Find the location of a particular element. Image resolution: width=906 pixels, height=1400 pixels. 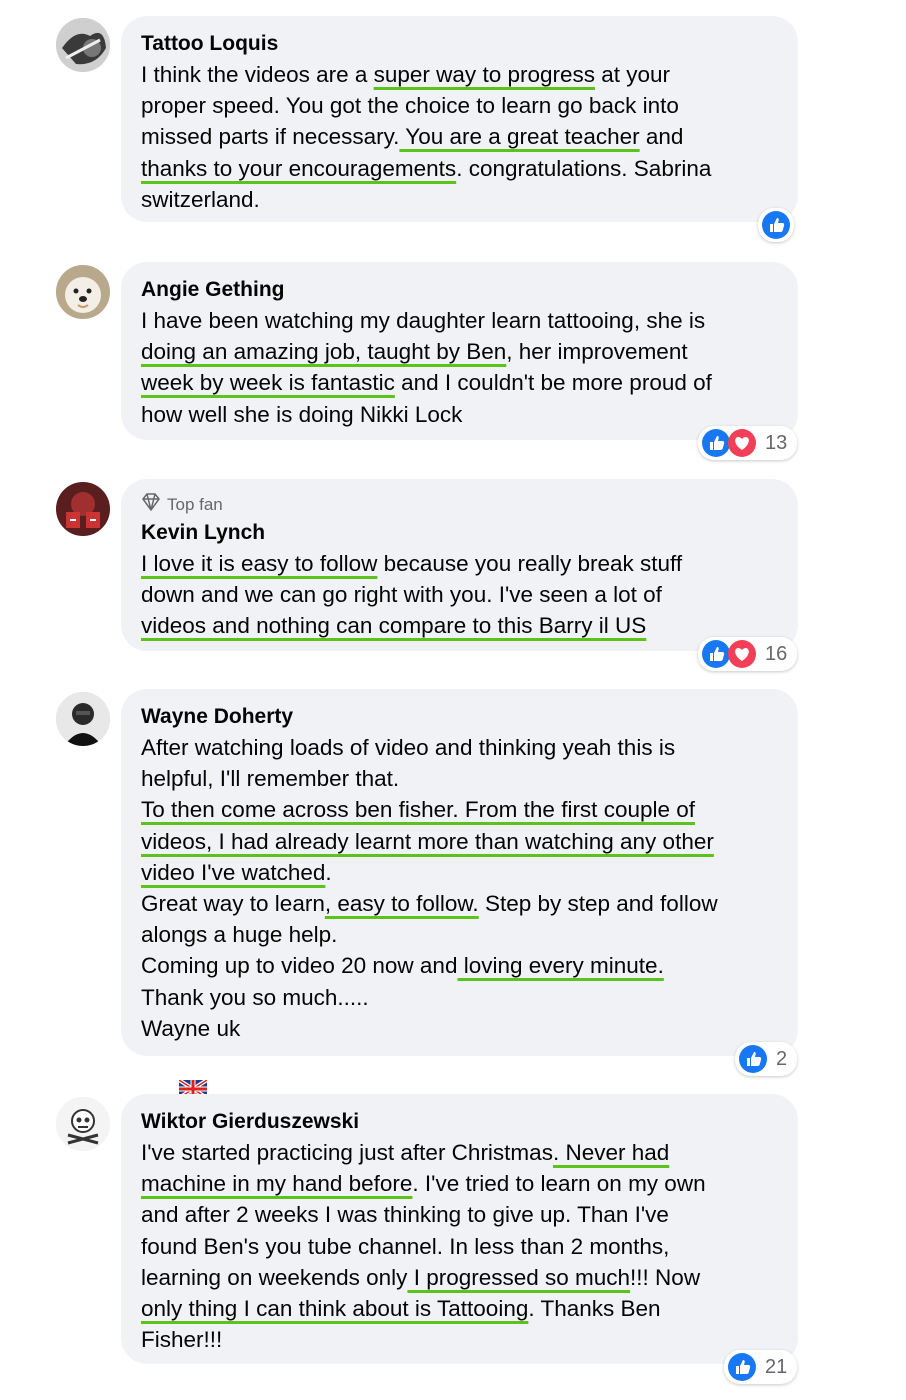

highlighted-phrase: week by week is fantastic is located at coordinates (268, 383).